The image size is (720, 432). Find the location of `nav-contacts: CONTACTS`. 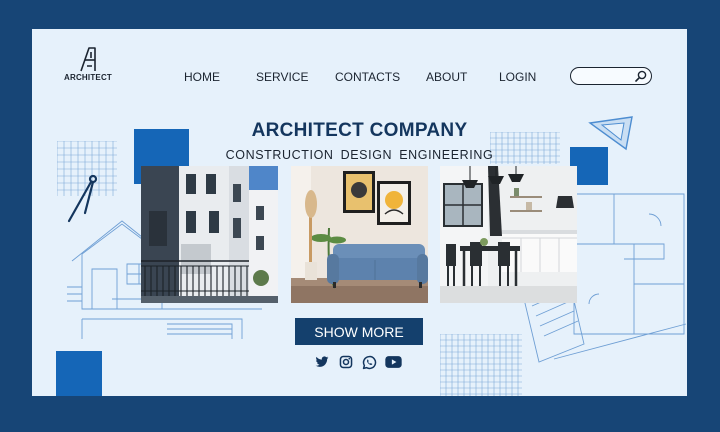

nav-contacts: CONTACTS is located at coordinates (367, 77).